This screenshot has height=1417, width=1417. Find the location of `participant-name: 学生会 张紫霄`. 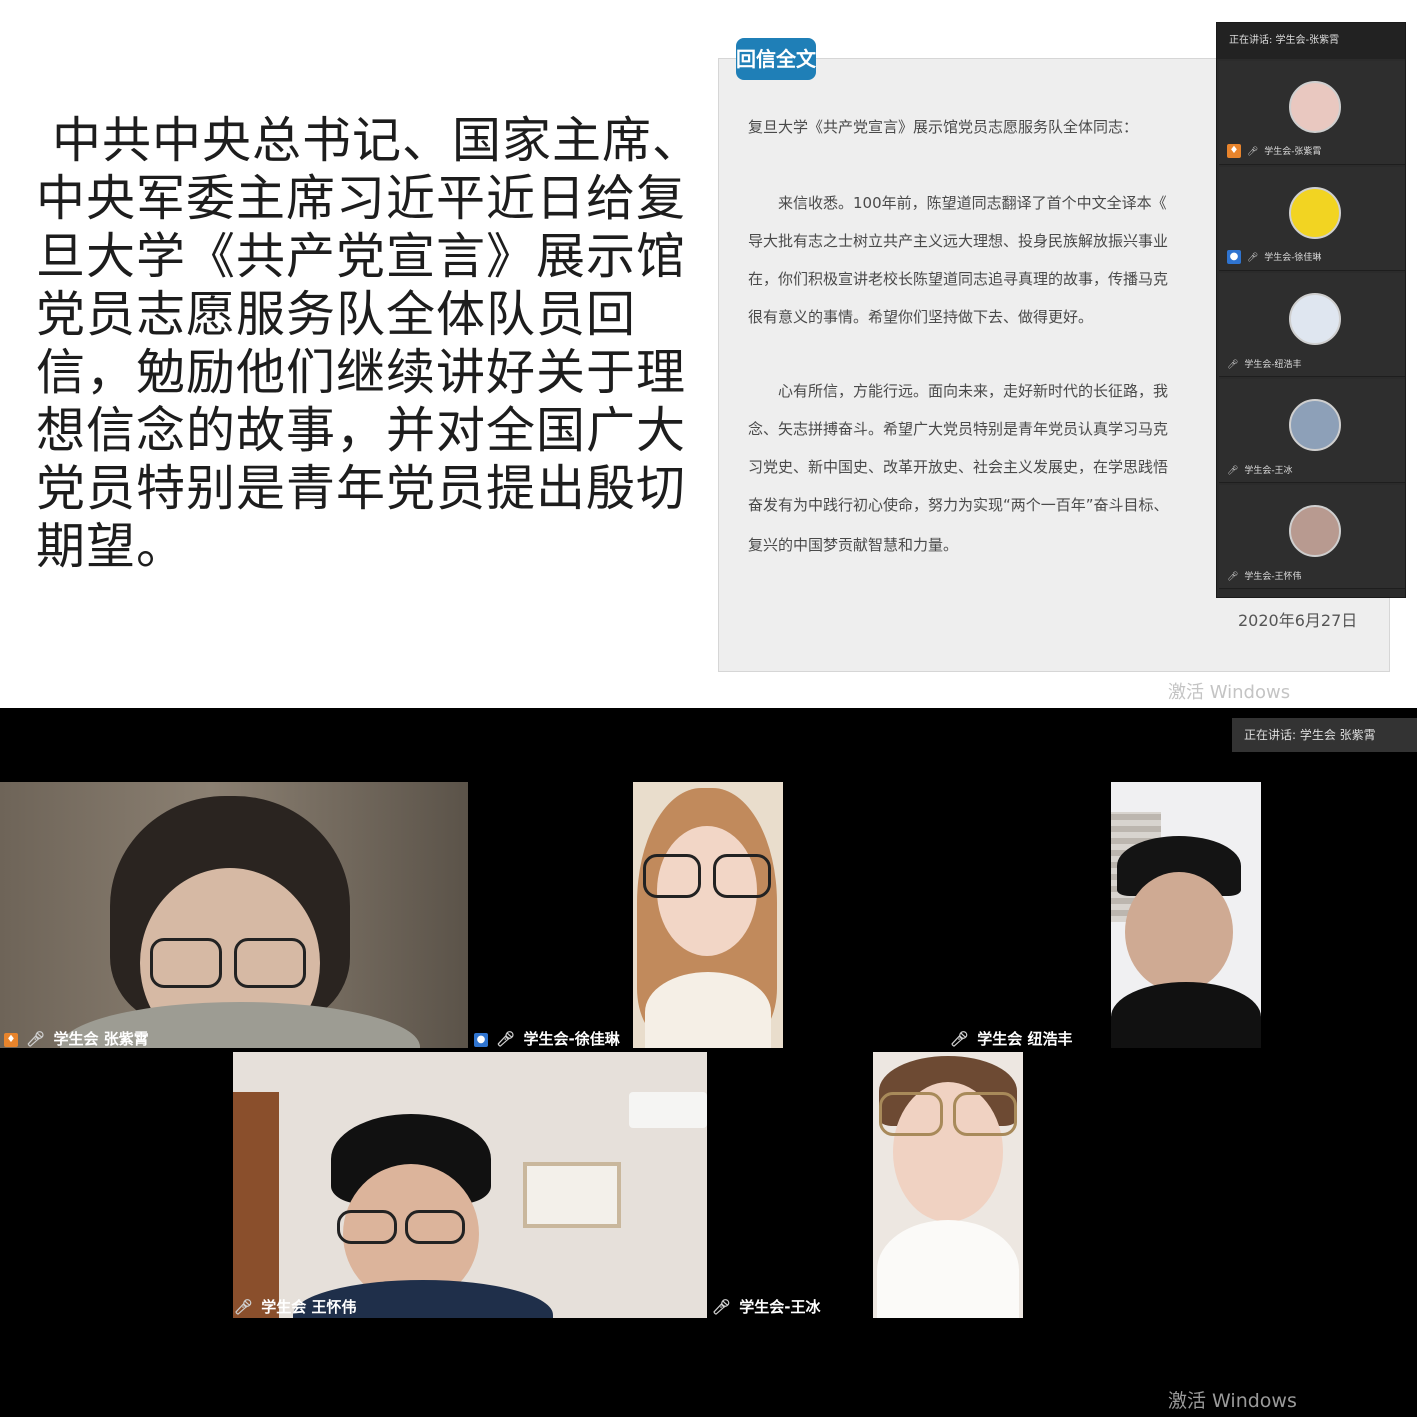

participant-name: 学生会 张紫霄 is located at coordinates (101, 1039).